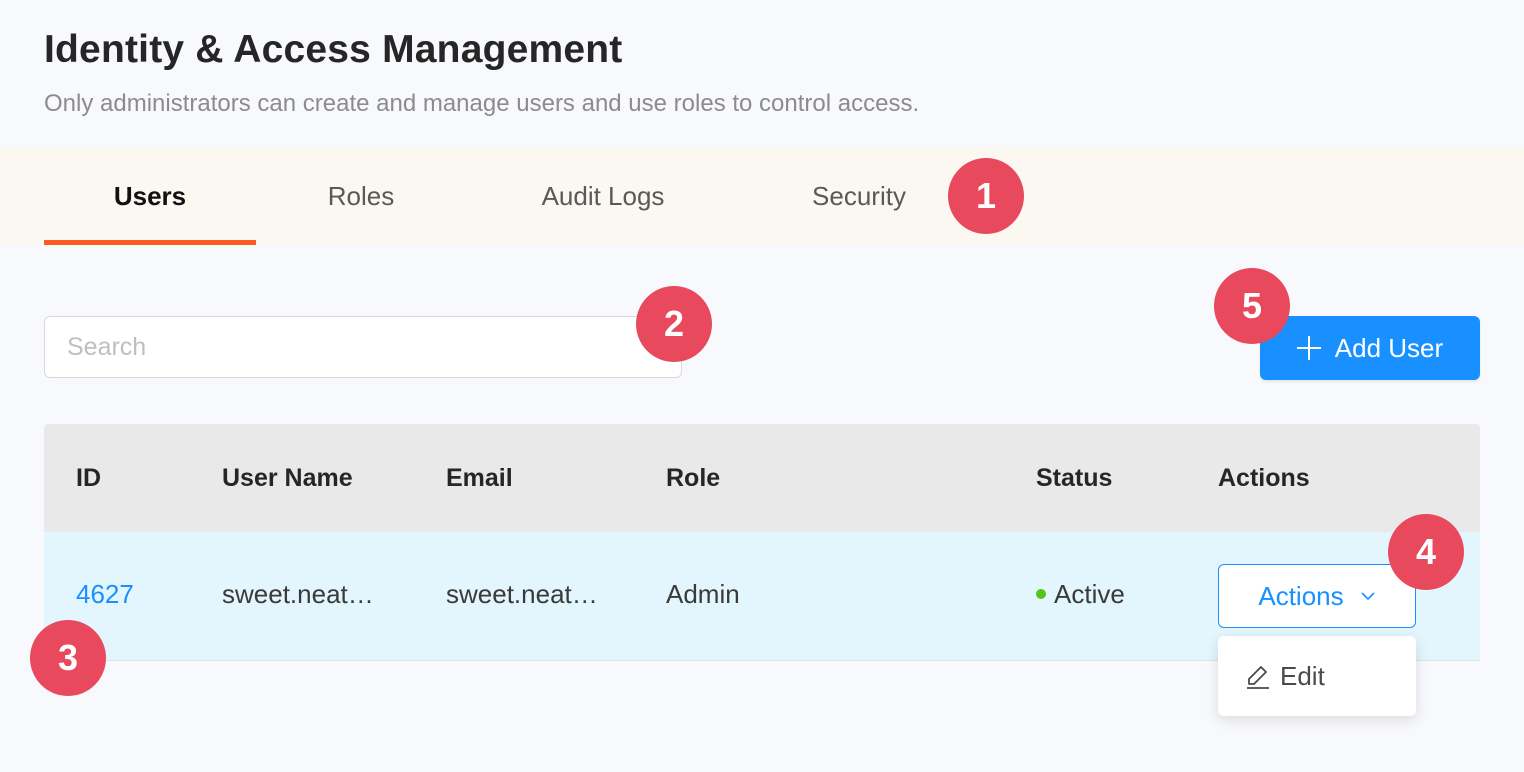  What do you see at coordinates (674, 324) in the screenshot?
I see `annotation-badge-2: 2` at bounding box center [674, 324].